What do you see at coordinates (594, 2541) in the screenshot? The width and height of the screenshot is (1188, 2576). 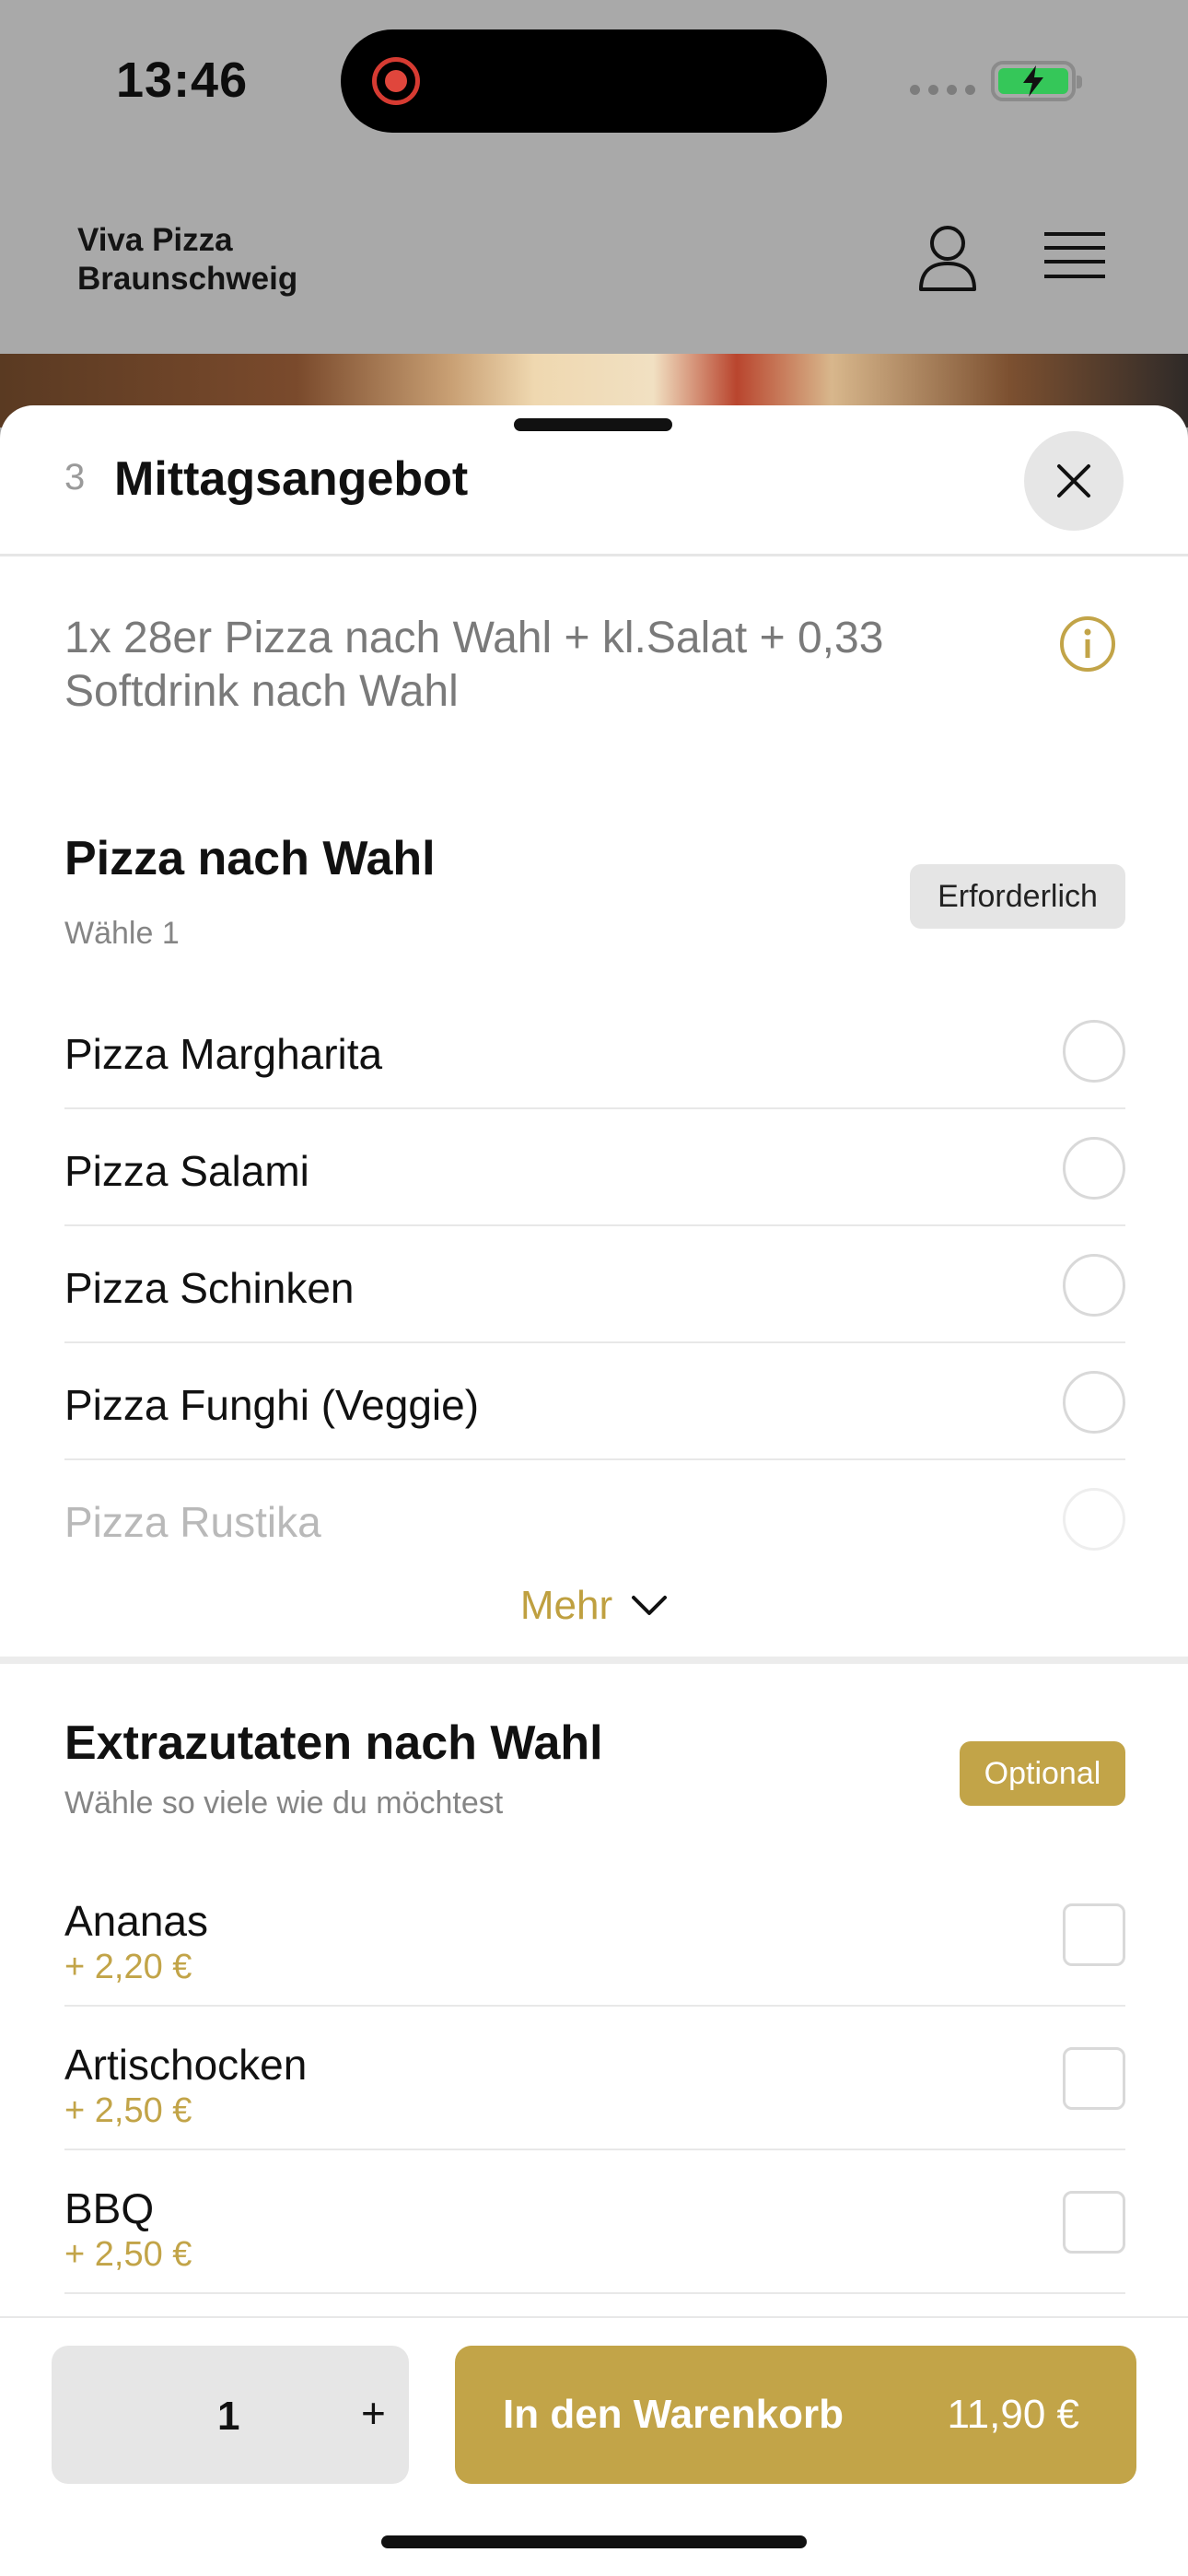 I see `home-indicator` at bounding box center [594, 2541].